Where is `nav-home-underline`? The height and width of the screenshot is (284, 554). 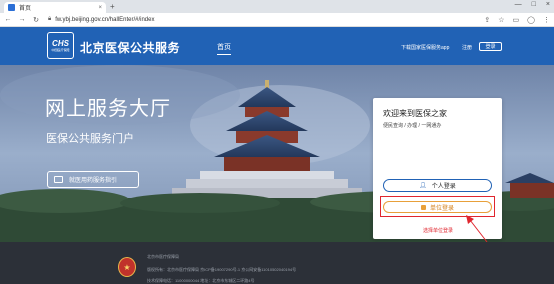
nav-home-underline is located at coordinates (224, 54).